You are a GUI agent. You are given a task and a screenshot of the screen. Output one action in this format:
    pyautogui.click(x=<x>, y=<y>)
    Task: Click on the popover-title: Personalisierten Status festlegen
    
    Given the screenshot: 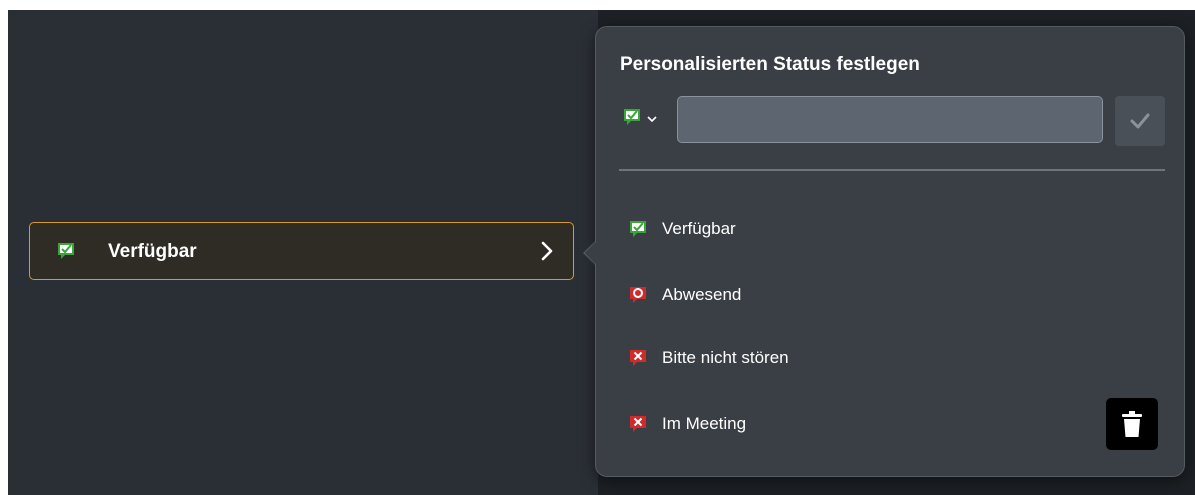 What is the action you would take?
    pyautogui.click(x=770, y=64)
    